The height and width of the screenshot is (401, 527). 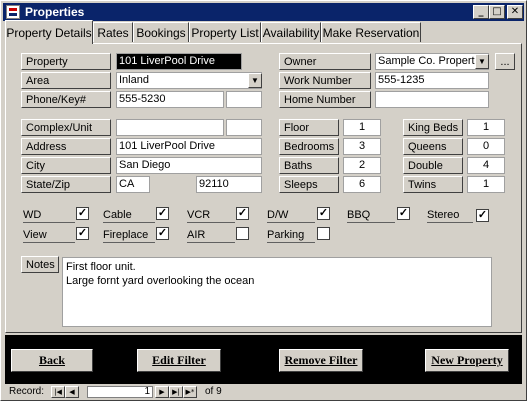 What do you see at coordinates (263, 12) in the screenshot?
I see `title-bar: Properties _ □ ✕` at bounding box center [263, 12].